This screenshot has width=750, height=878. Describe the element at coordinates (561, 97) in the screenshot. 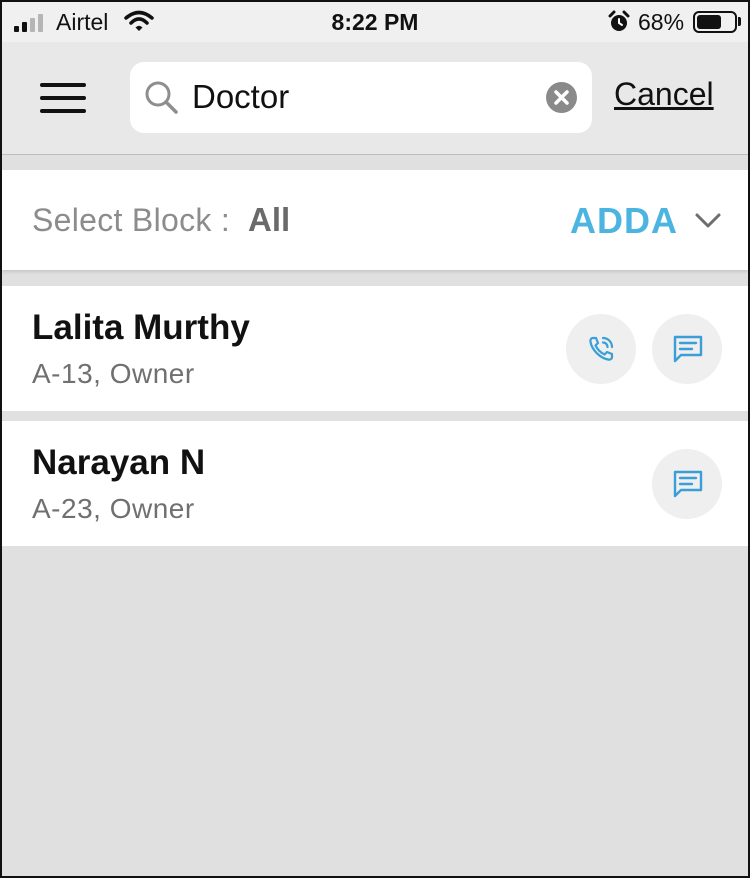

I see `clear-icon` at that location.